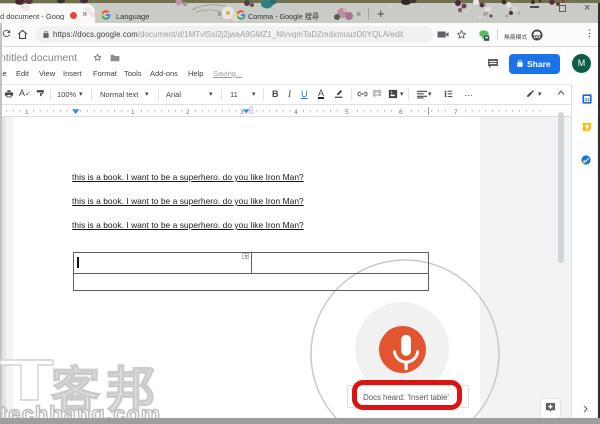 Image resolution: width=600 pixels, height=424 pixels. Describe the element at coordinates (188, 112) in the screenshot. I see `svg-text: 2` at that location.